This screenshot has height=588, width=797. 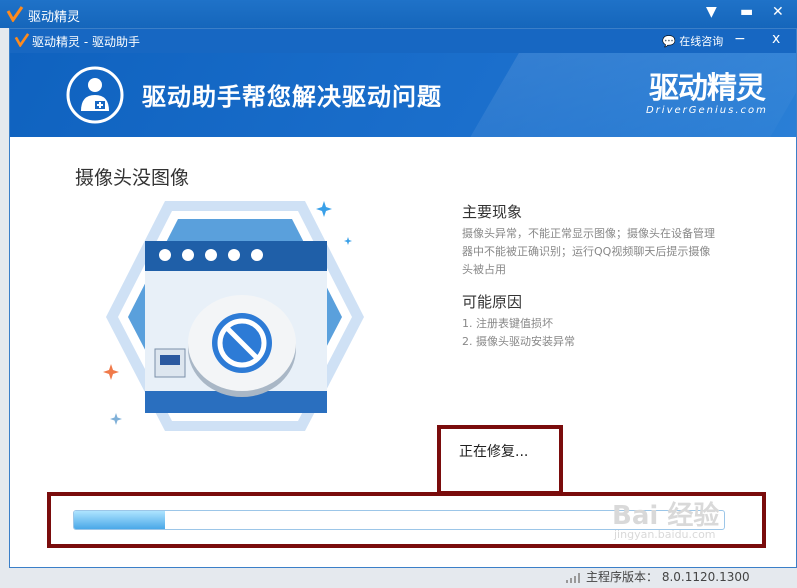 I want to click on sparkle-blue-icon, so click(x=116, y=419).